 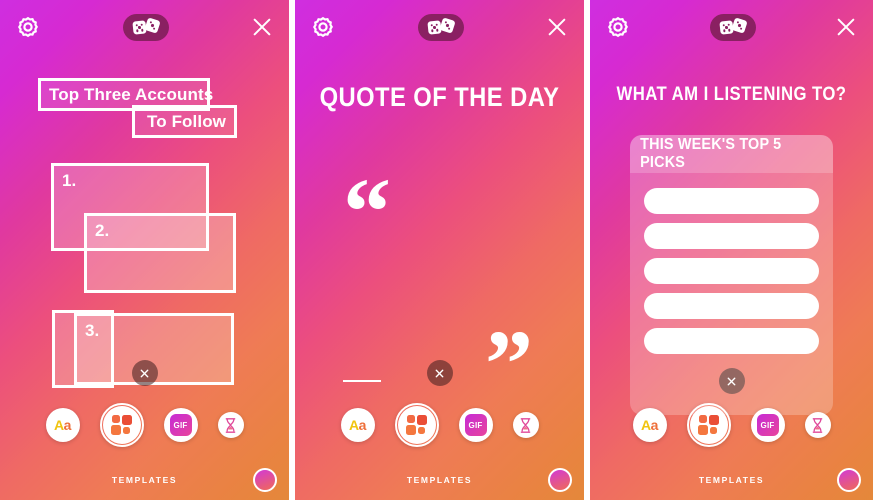 What do you see at coordinates (439, 480) in the screenshot?
I see `toolbar-label-2: TEMPLATES` at bounding box center [439, 480].